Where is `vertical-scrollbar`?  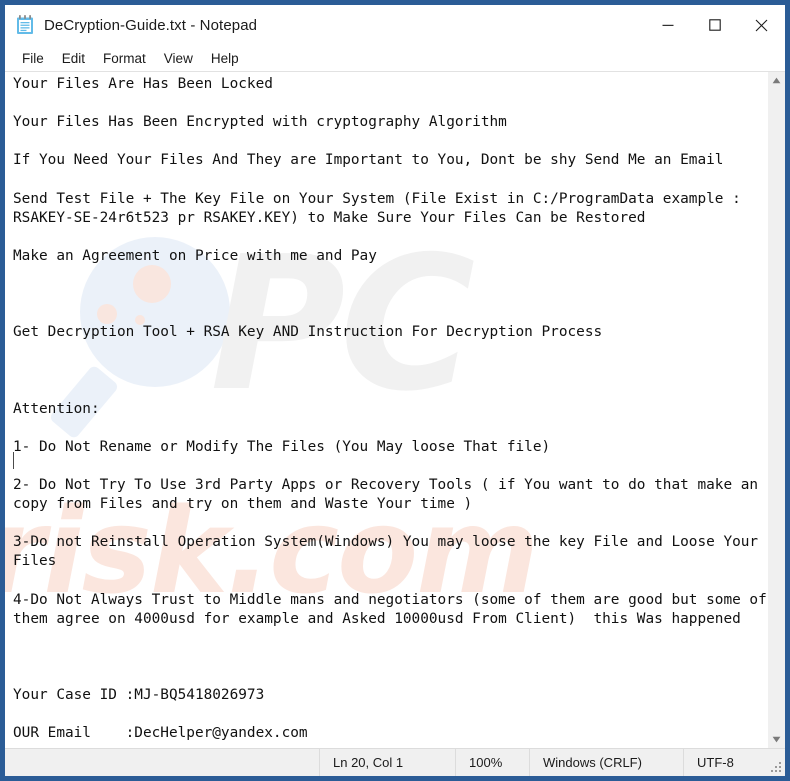 vertical-scrollbar is located at coordinates (776, 410).